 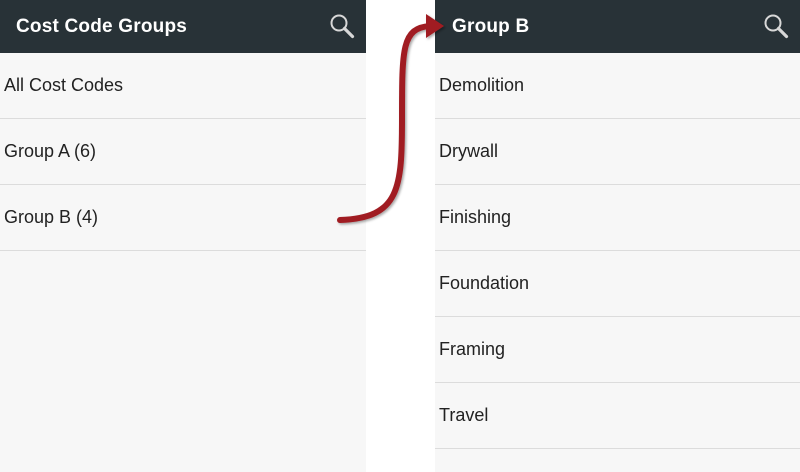 What do you see at coordinates (617, 26) in the screenshot?
I see `app-bar: Group B` at bounding box center [617, 26].